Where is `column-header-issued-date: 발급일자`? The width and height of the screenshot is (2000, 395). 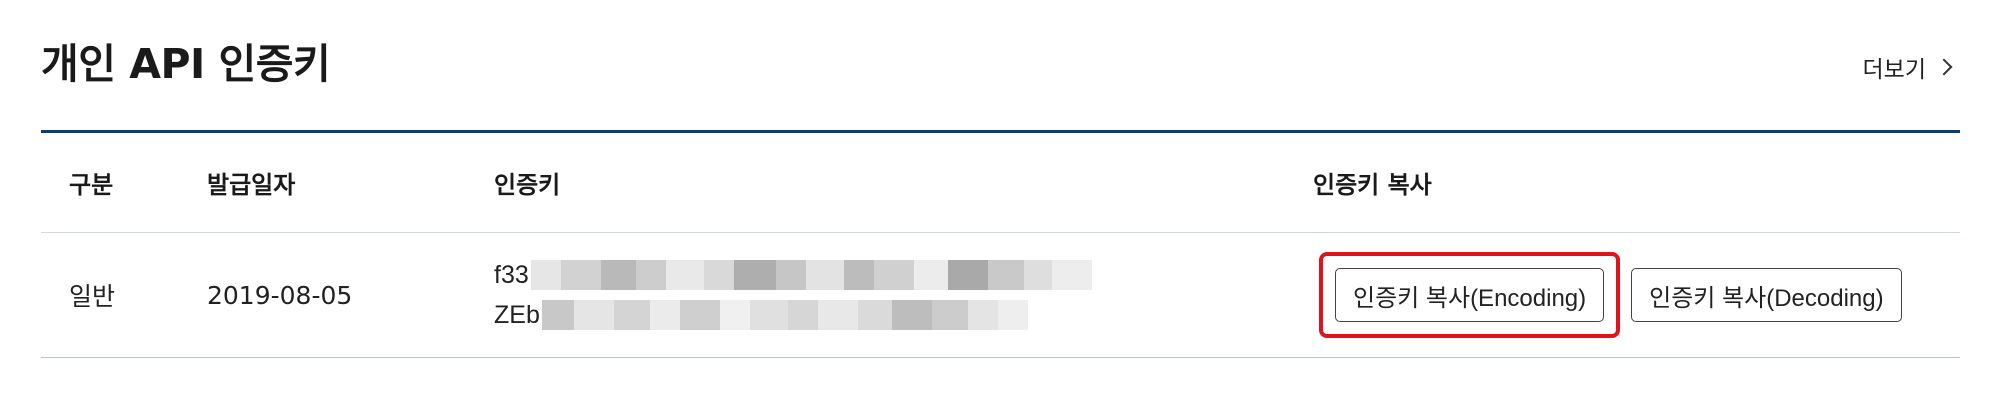 column-header-issued-date: 발급일자 is located at coordinates (251, 185).